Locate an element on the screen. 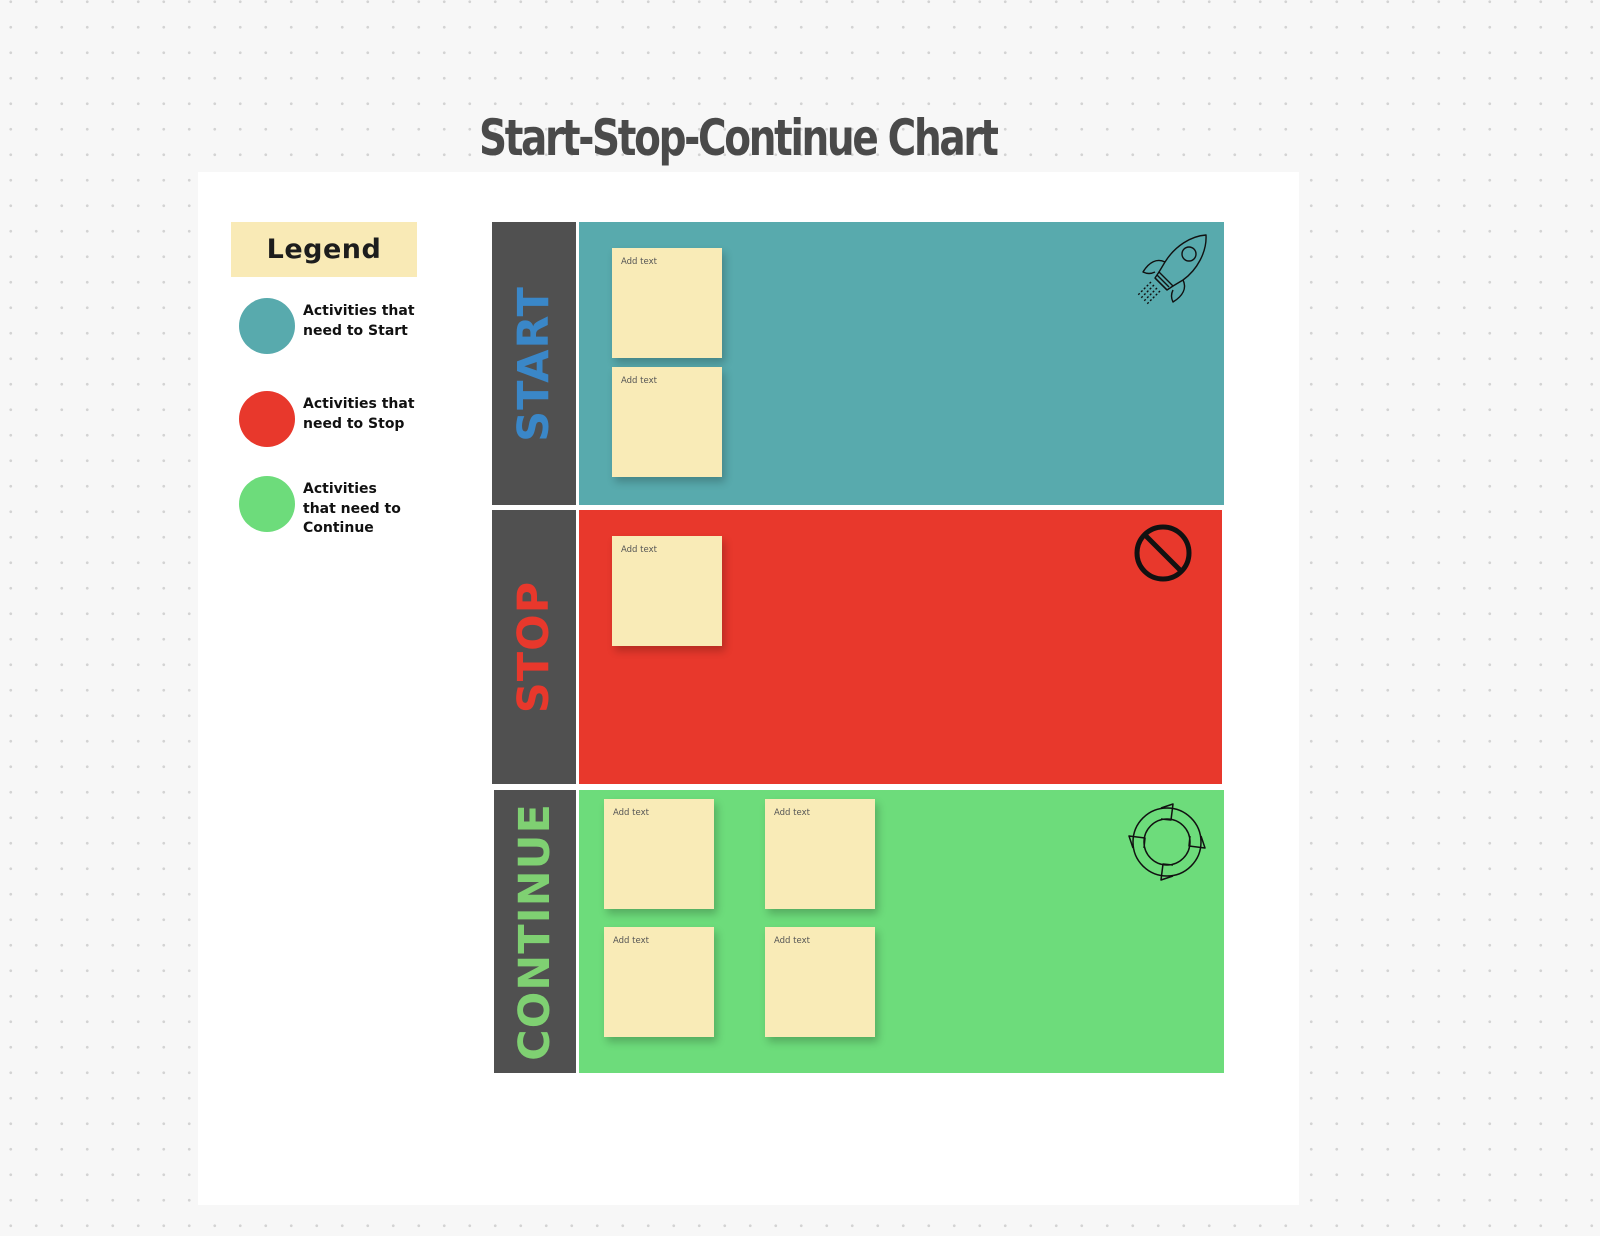 This screenshot has width=1600, height=1236. row-label-continue: CONTINUE is located at coordinates (535, 931).